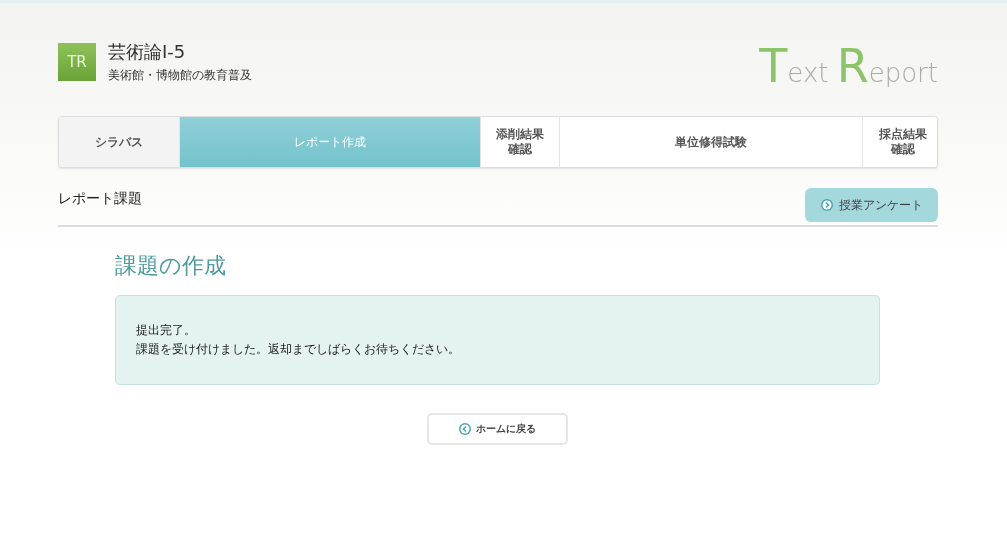  Describe the element at coordinates (180, 75) in the screenshot. I see `course-subtitle: 美術館・博物館の教育普及` at that location.